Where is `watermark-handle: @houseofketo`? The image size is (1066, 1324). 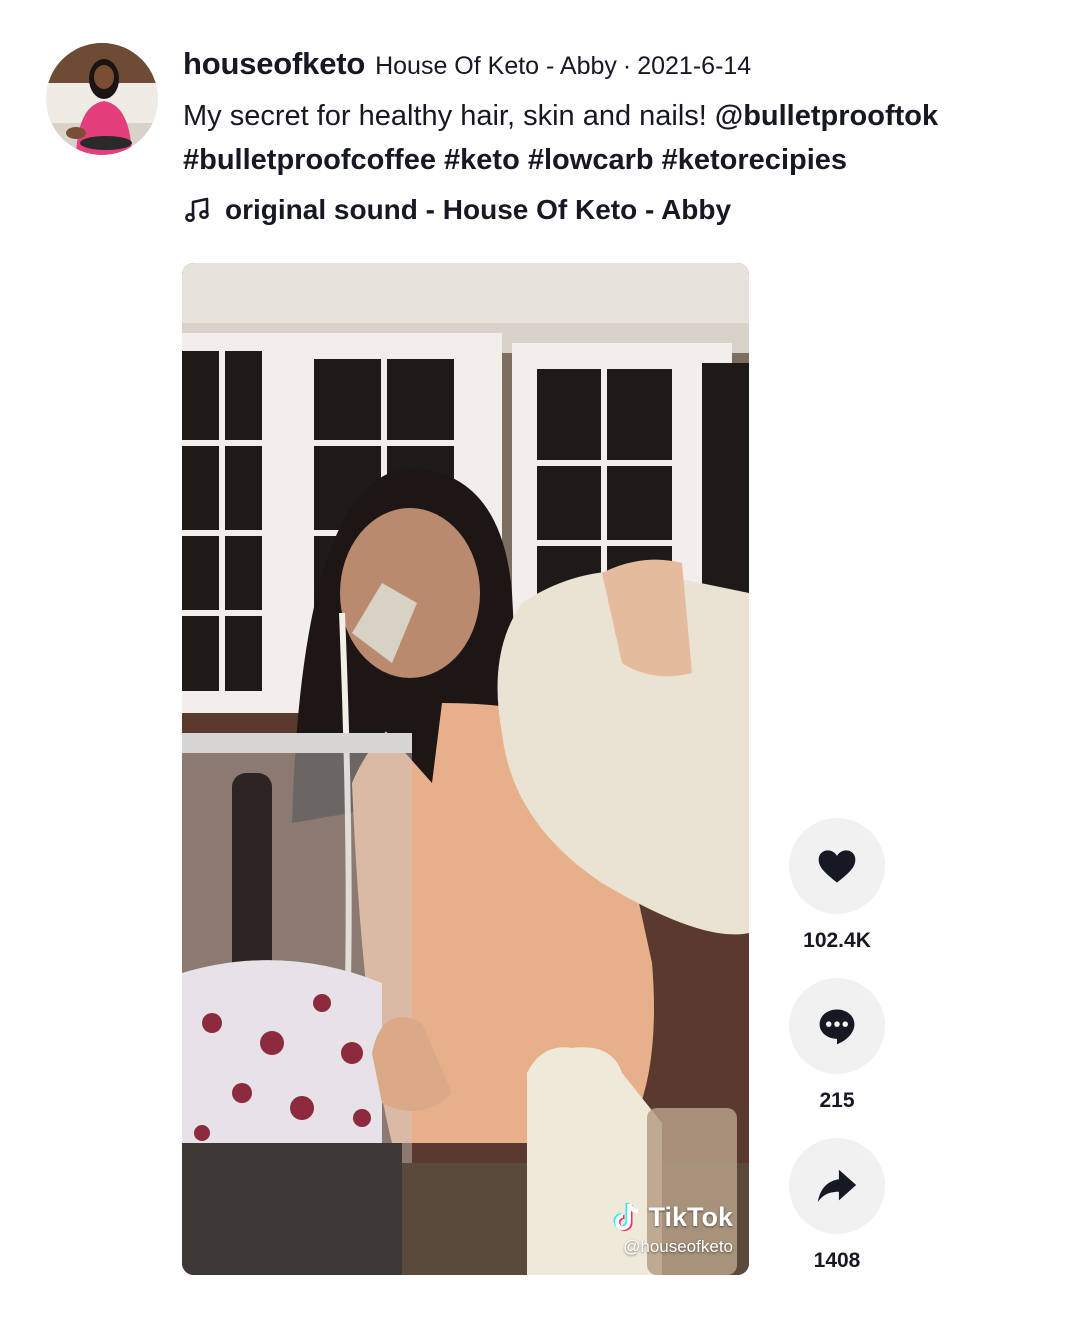
watermark-handle: @houseofketo is located at coordinates (678, 1246).